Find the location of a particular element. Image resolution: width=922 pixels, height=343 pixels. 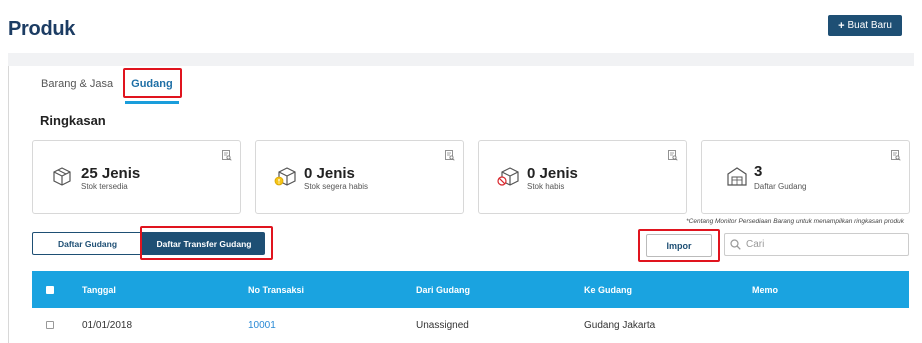

search-box is located at coordinates (816, 244).